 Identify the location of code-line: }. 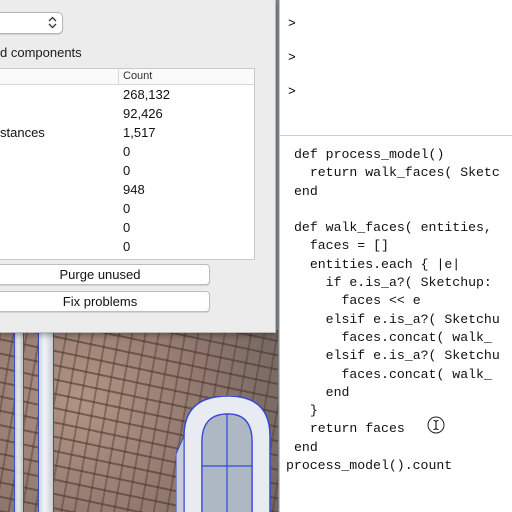
(306, 411).